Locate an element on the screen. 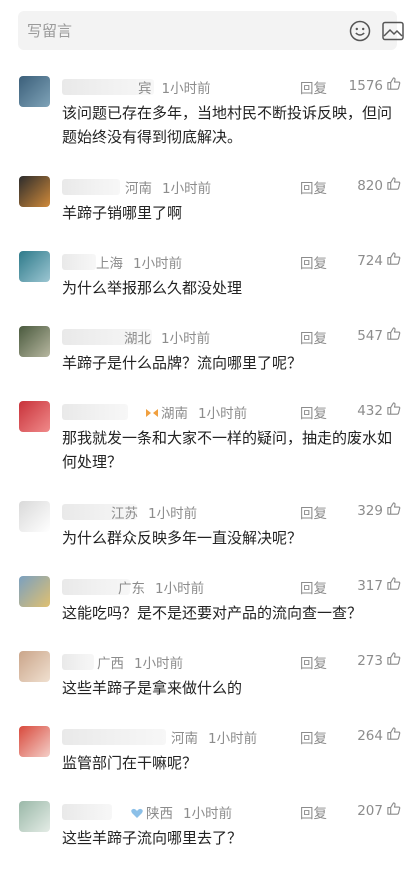  like-count: 317 is located at coordinates (370, 585).